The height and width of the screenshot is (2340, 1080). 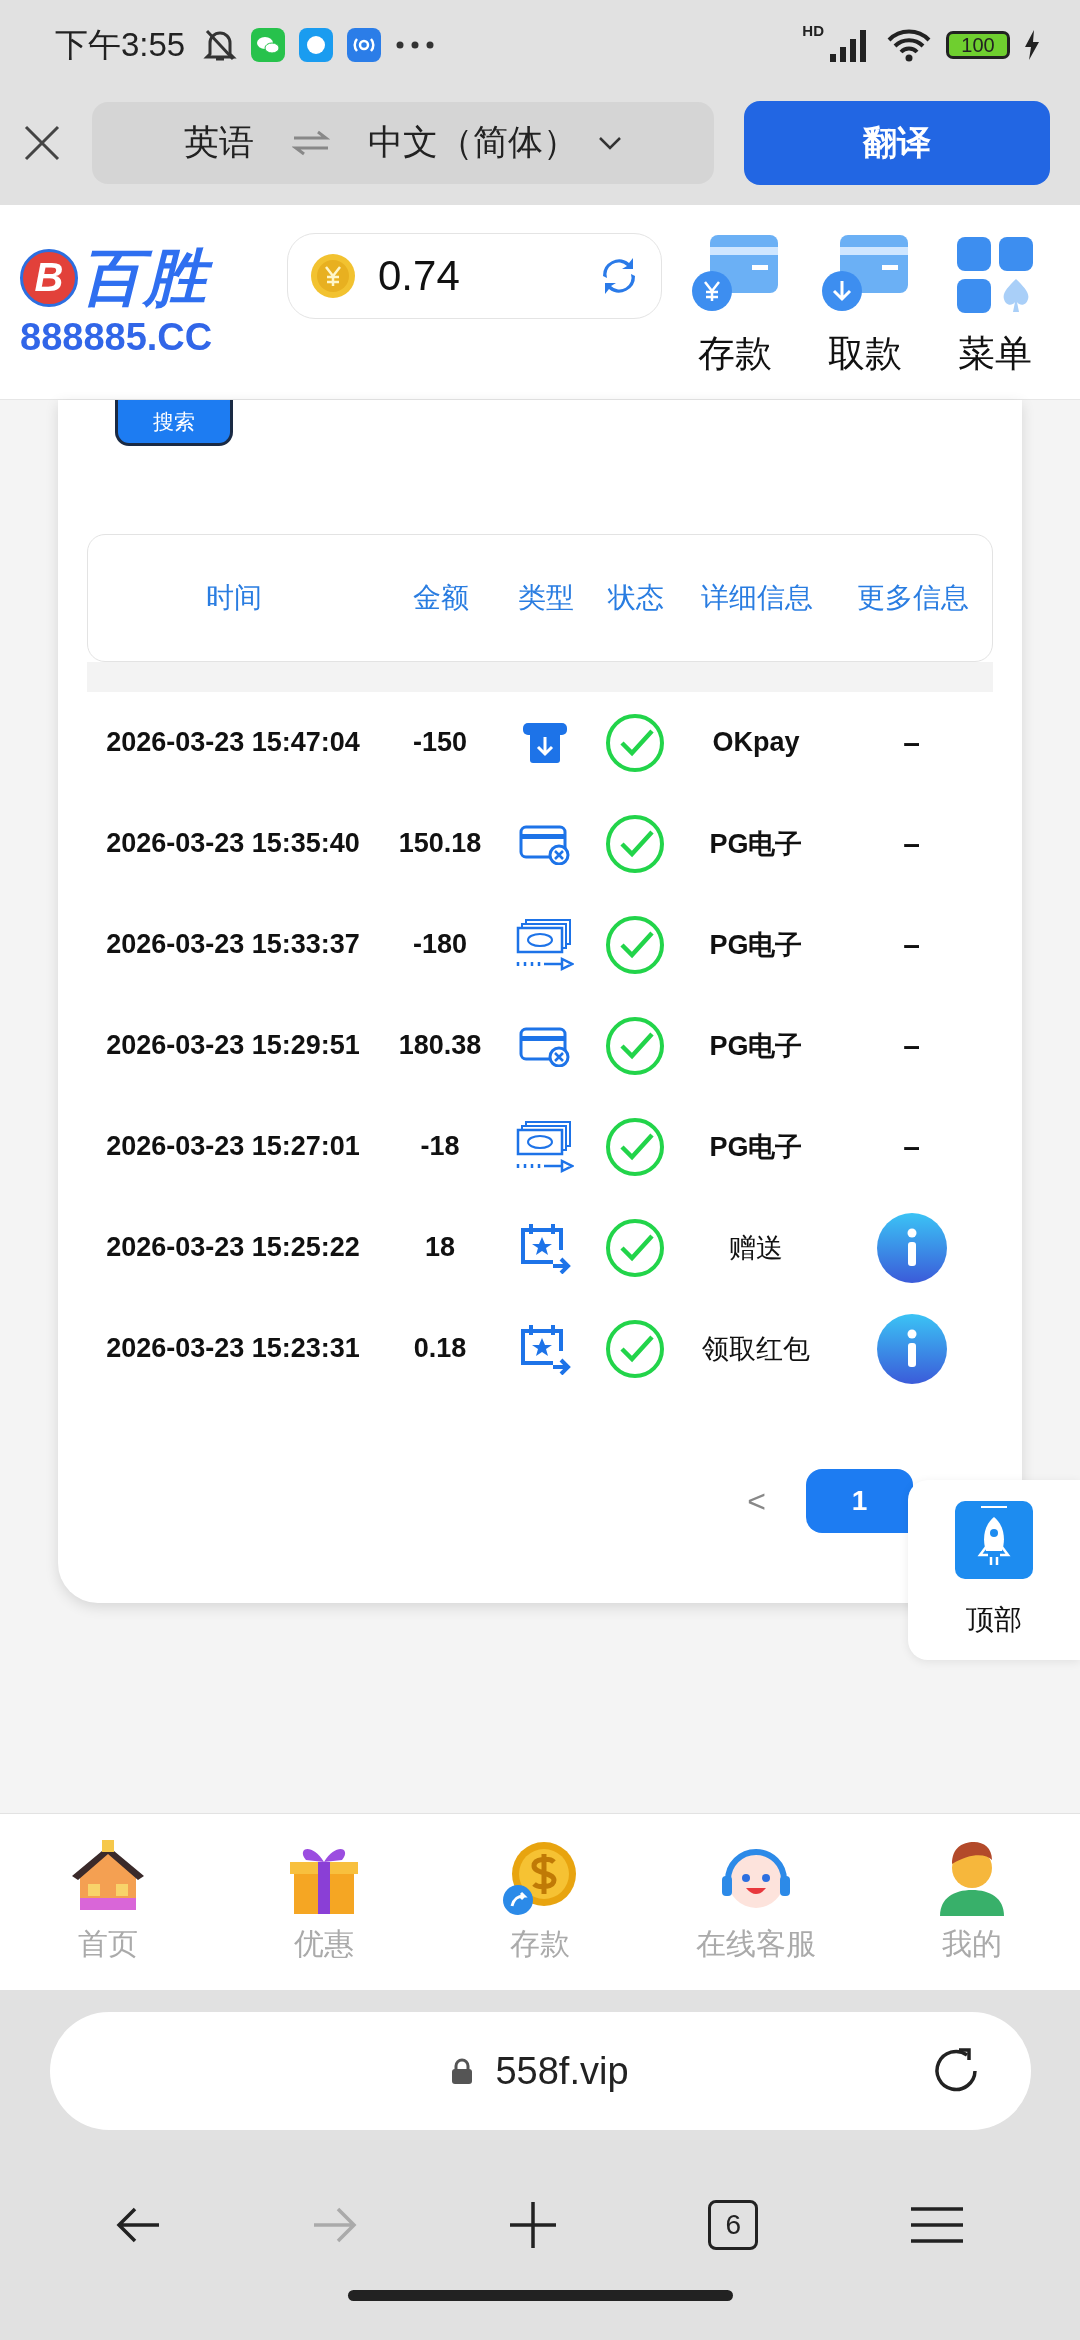 I want to click on column-header: 更多信息, so click(x=912, y=598).